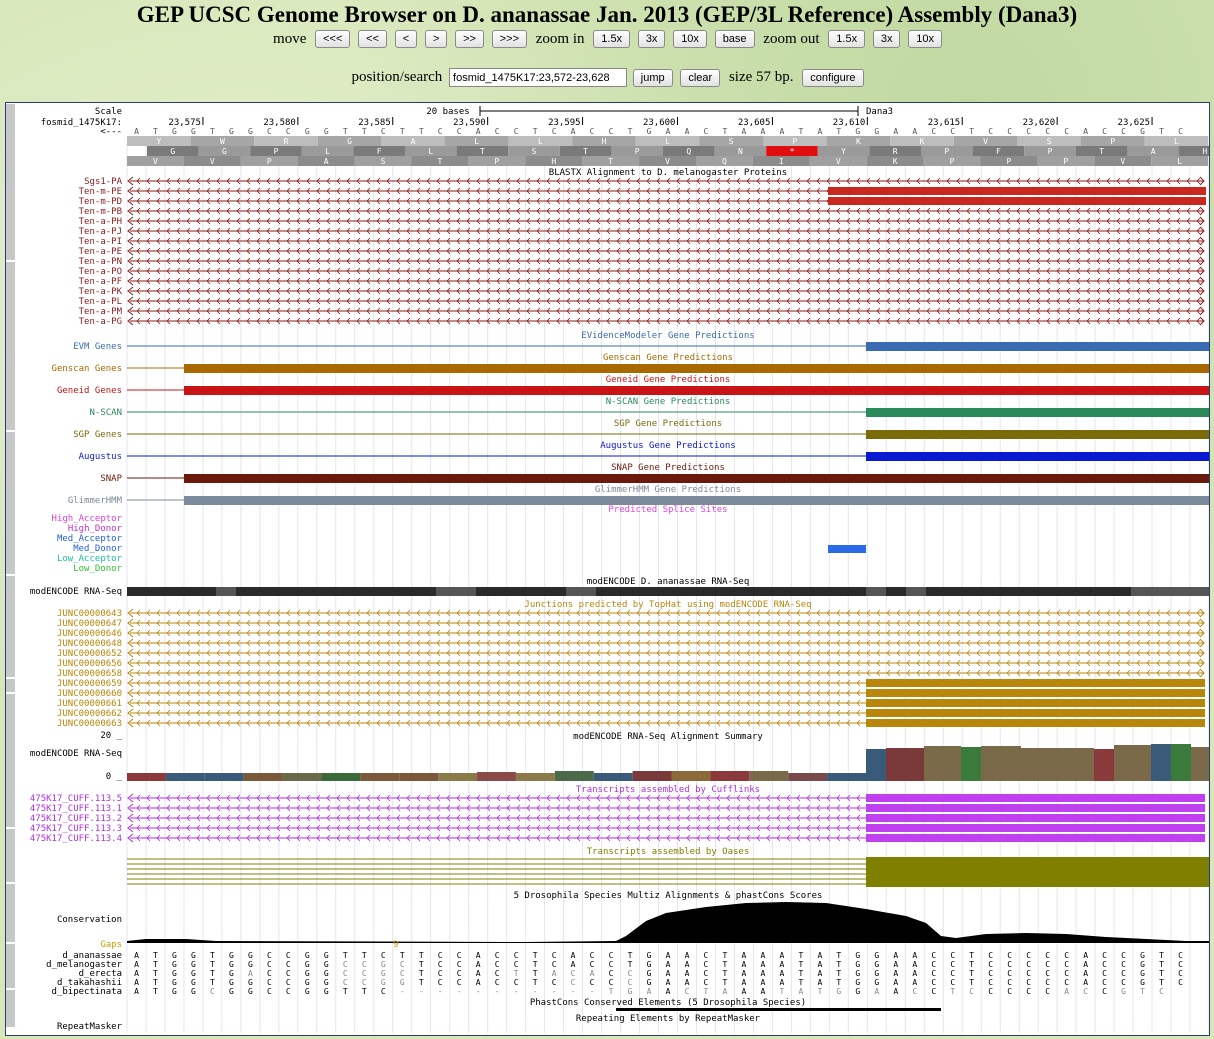  I want to click on splice-site-mark, so click(847, 549).